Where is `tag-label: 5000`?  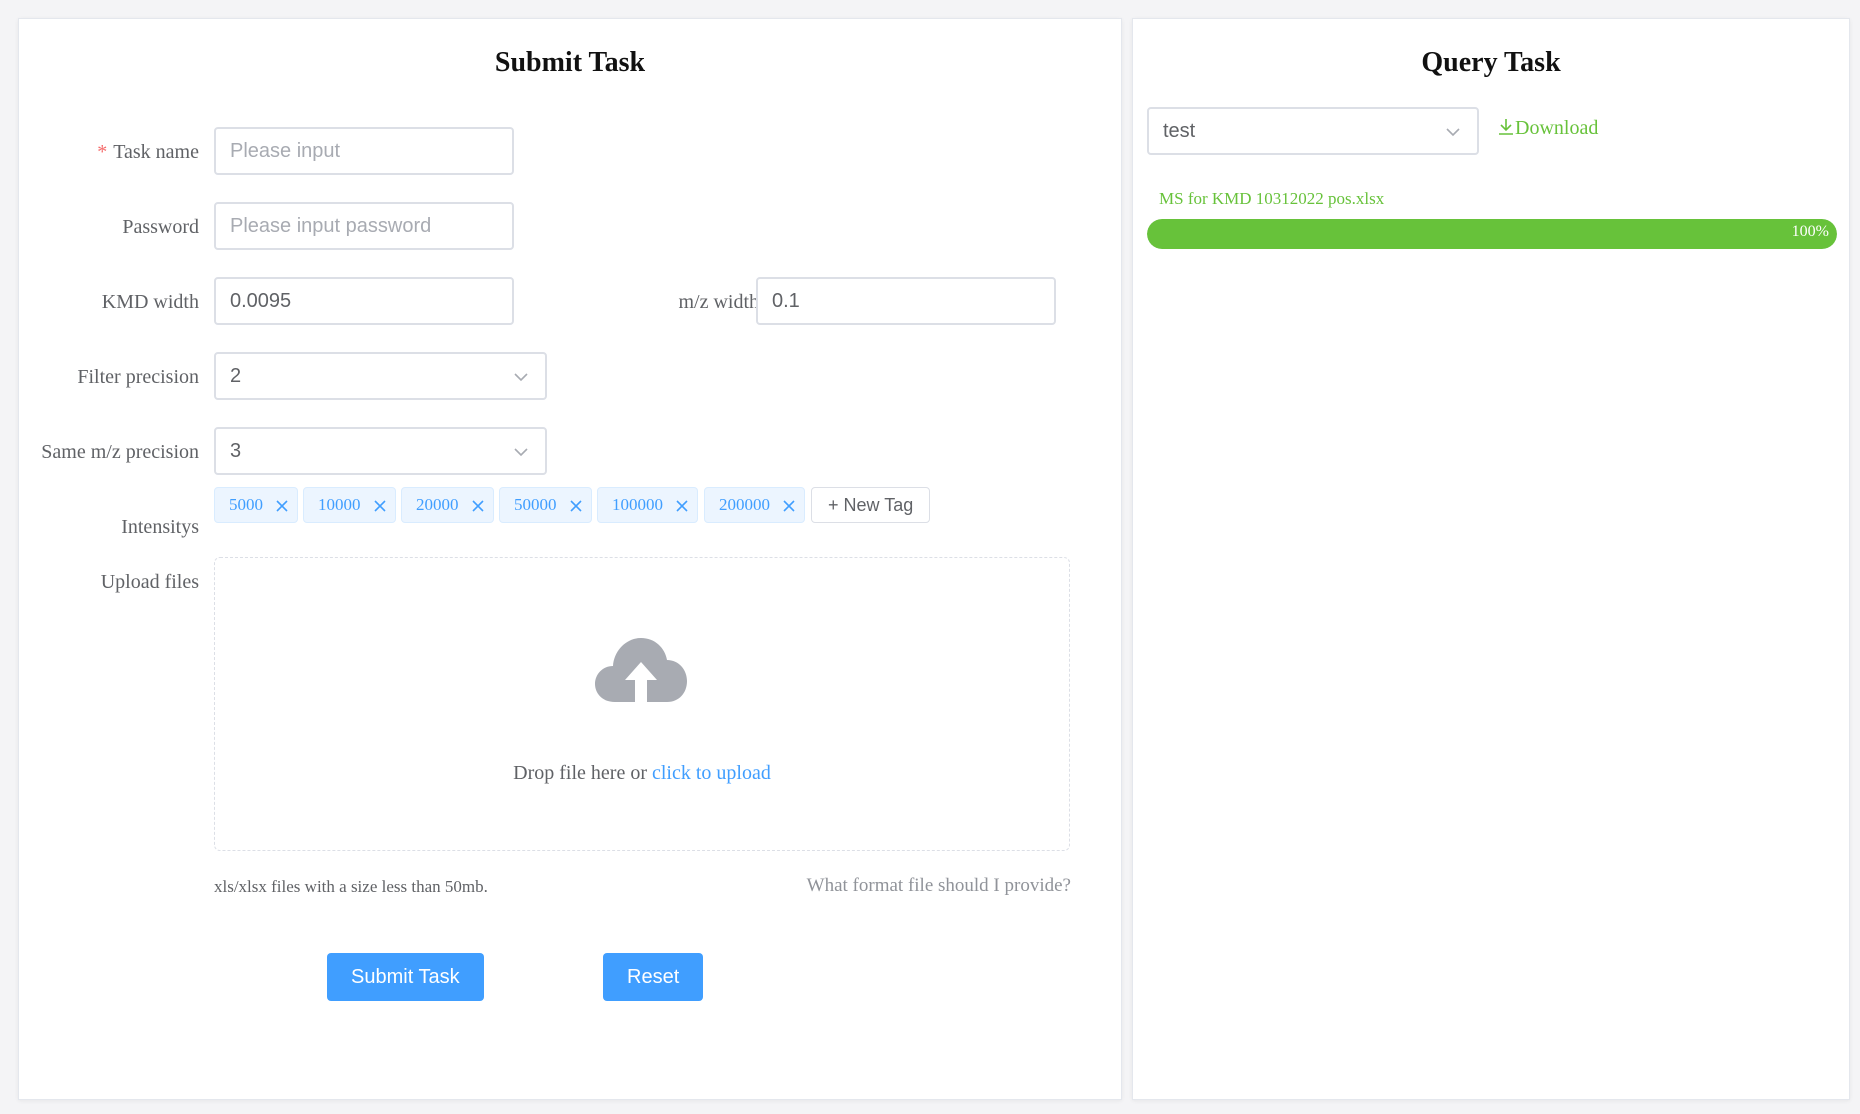 tag-label: 5000 is located at coordinates (246, 504).